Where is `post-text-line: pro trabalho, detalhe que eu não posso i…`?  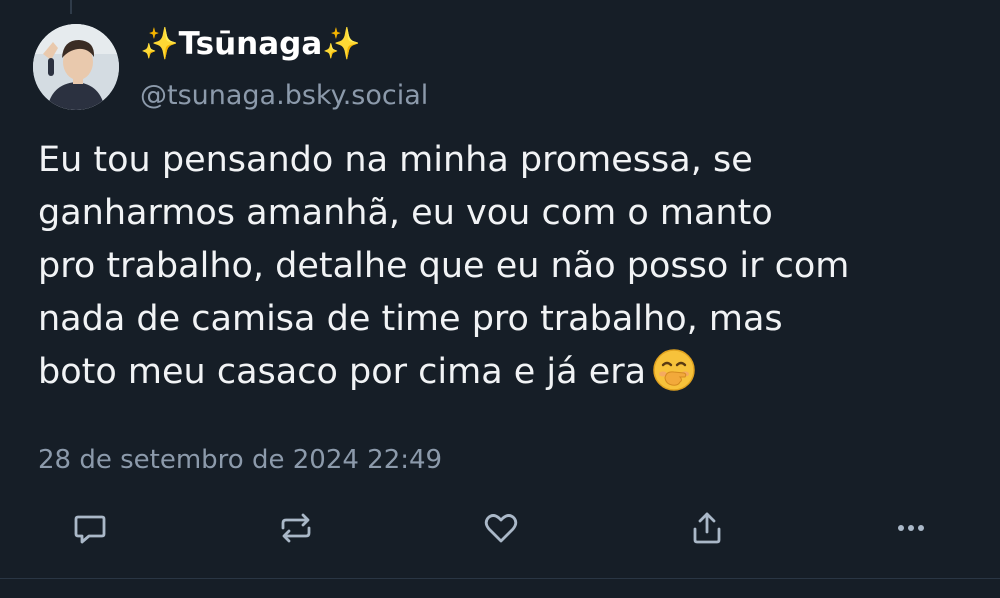 post-text-line: pro trabalho, detalhe que eu não posso i… is located at coordinates (444, 266).